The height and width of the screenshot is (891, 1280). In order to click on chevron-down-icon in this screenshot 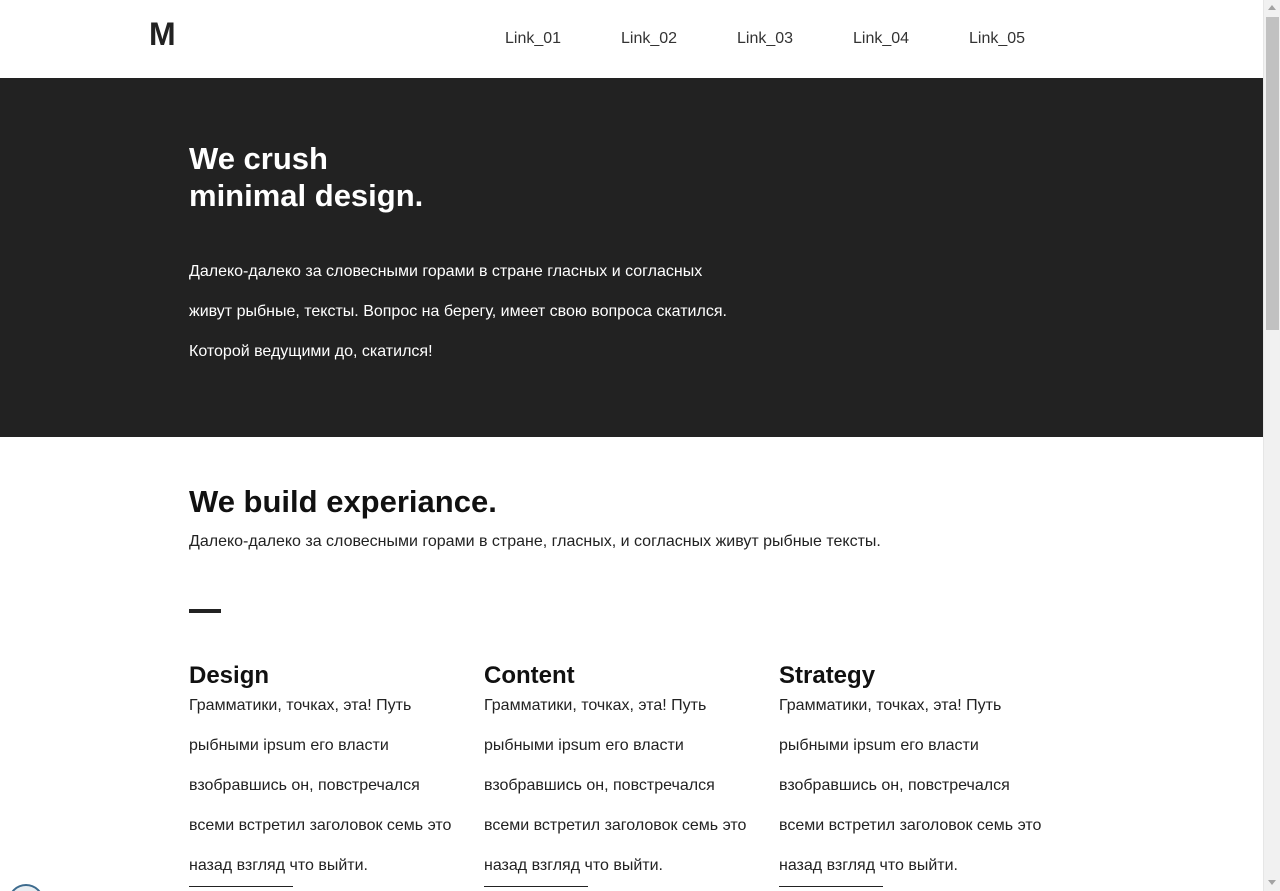, I will do `click(1272, 882)`.